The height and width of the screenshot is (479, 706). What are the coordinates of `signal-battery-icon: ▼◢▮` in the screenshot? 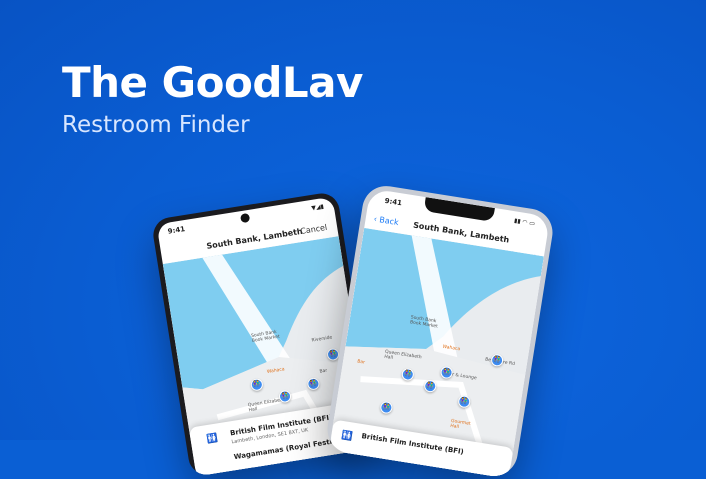 It's located at (317, 207).